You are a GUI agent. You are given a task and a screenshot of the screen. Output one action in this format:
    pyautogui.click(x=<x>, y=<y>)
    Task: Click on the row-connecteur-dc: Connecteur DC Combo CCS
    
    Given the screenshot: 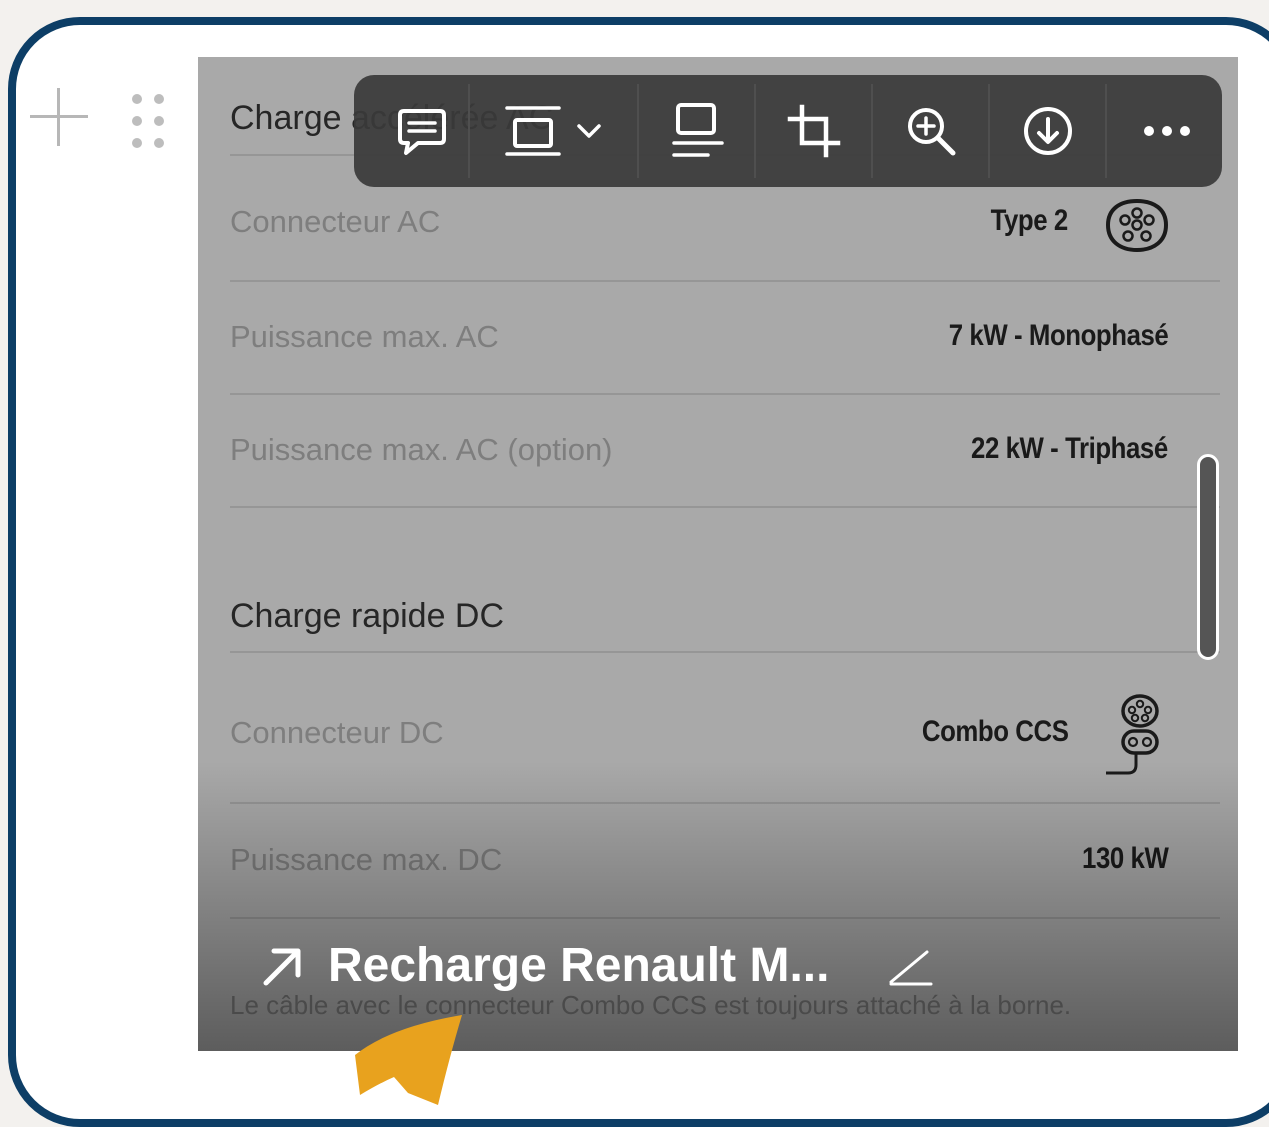 What is the action you would take?
    pyautogui.click(x=725, y=745)
    